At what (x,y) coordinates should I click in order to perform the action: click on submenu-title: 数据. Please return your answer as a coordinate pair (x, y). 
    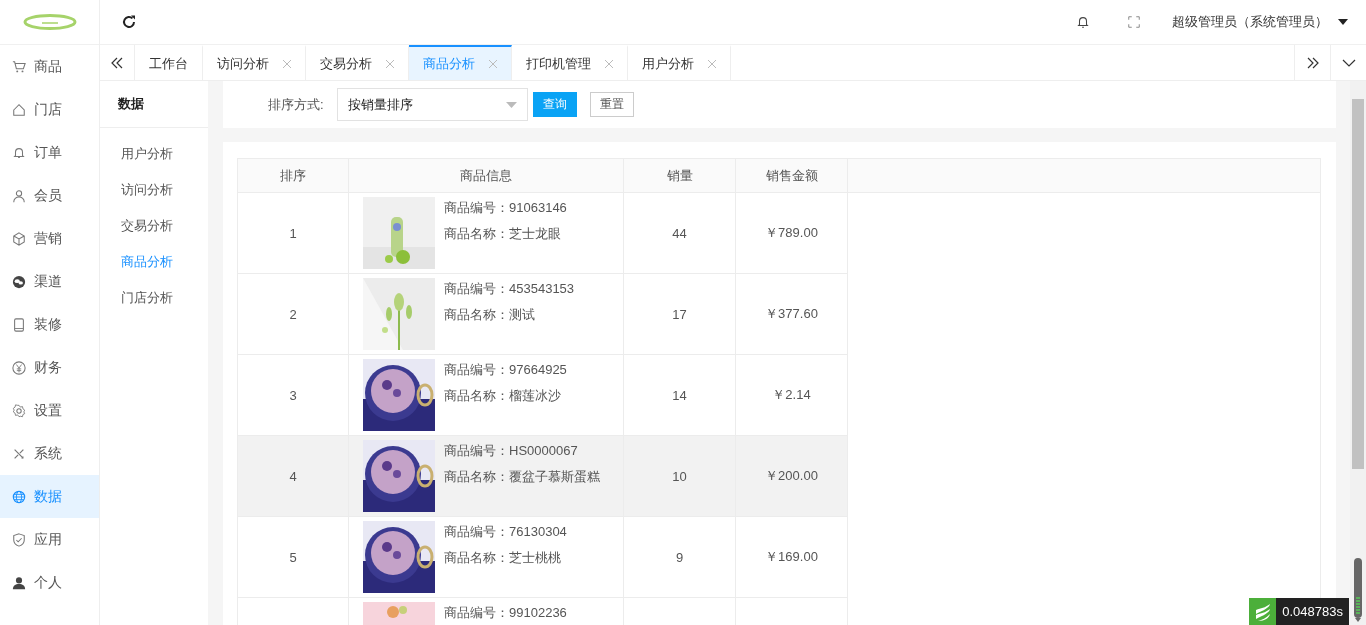
    Looking at the image, I should click on (131, 104).